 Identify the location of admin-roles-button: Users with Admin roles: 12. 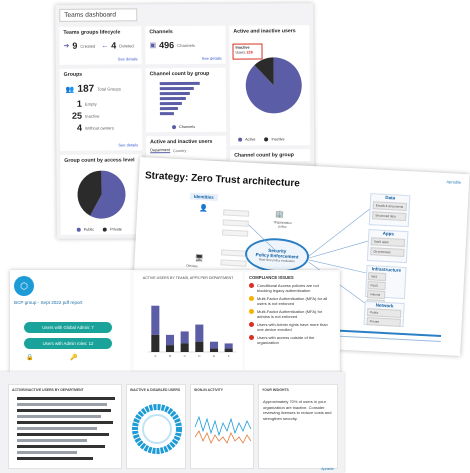
(68, 343).